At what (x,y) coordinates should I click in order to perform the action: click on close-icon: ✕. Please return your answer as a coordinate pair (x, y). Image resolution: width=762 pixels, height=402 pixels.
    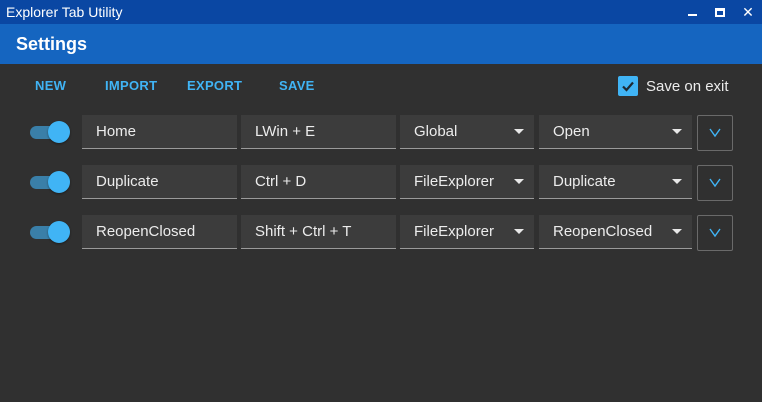
    Looking at the image, I should click on (748, 12).